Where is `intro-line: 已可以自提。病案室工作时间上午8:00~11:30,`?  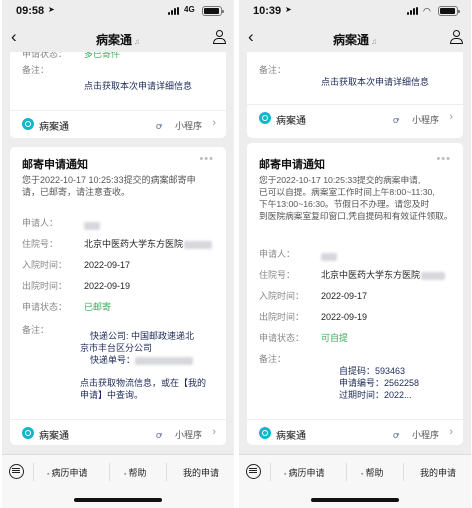 intro-line: 已可以自提。病案室工作时间上午8:00~11:30, is located at coordinates (347, 192).